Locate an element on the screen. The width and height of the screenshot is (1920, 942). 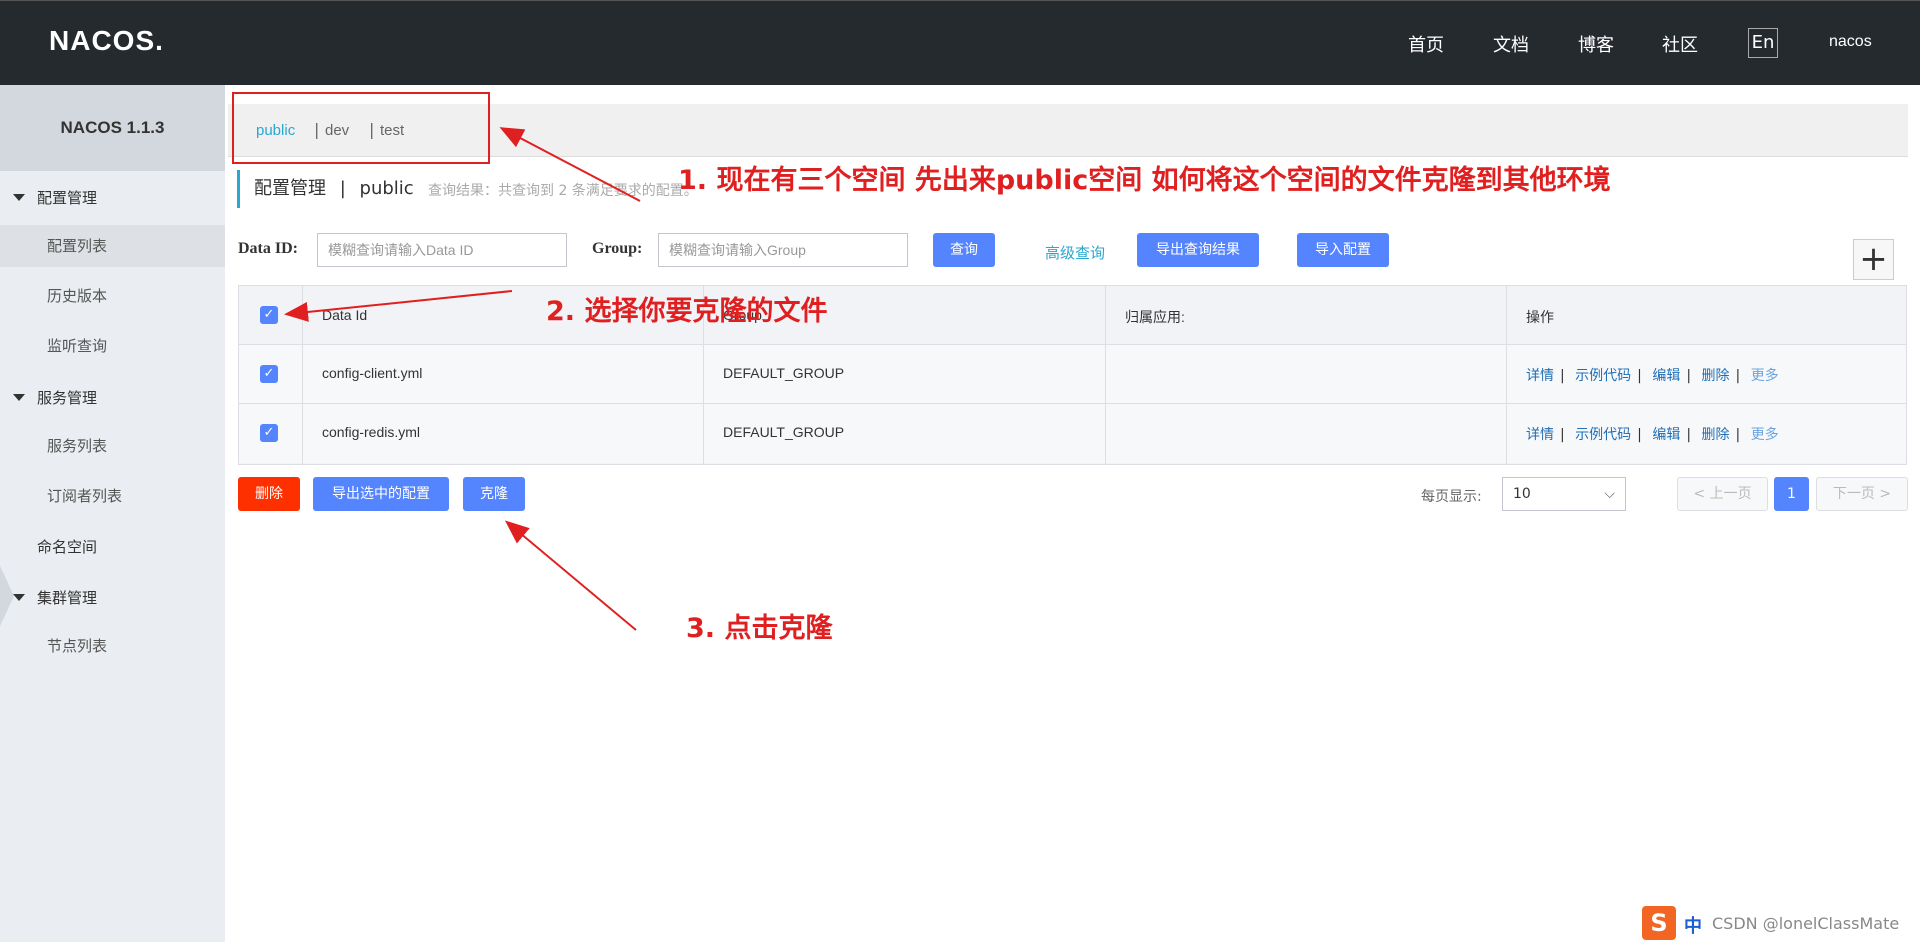
arrow-to-checkbox is located at coordinates (398, 306).